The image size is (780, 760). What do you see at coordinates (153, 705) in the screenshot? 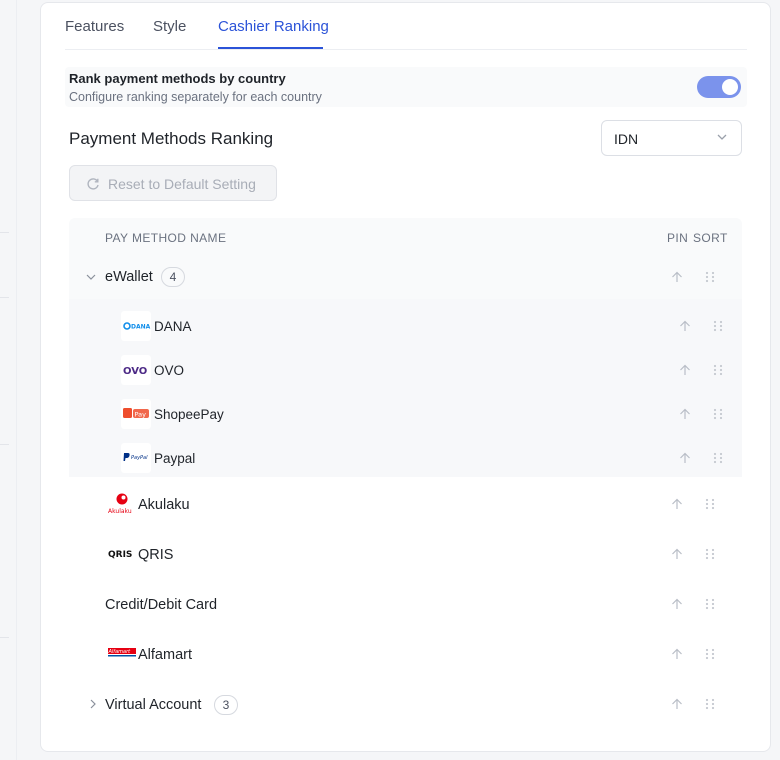
I see `group-name: Virtual Account` at bounding box center [153, 705].